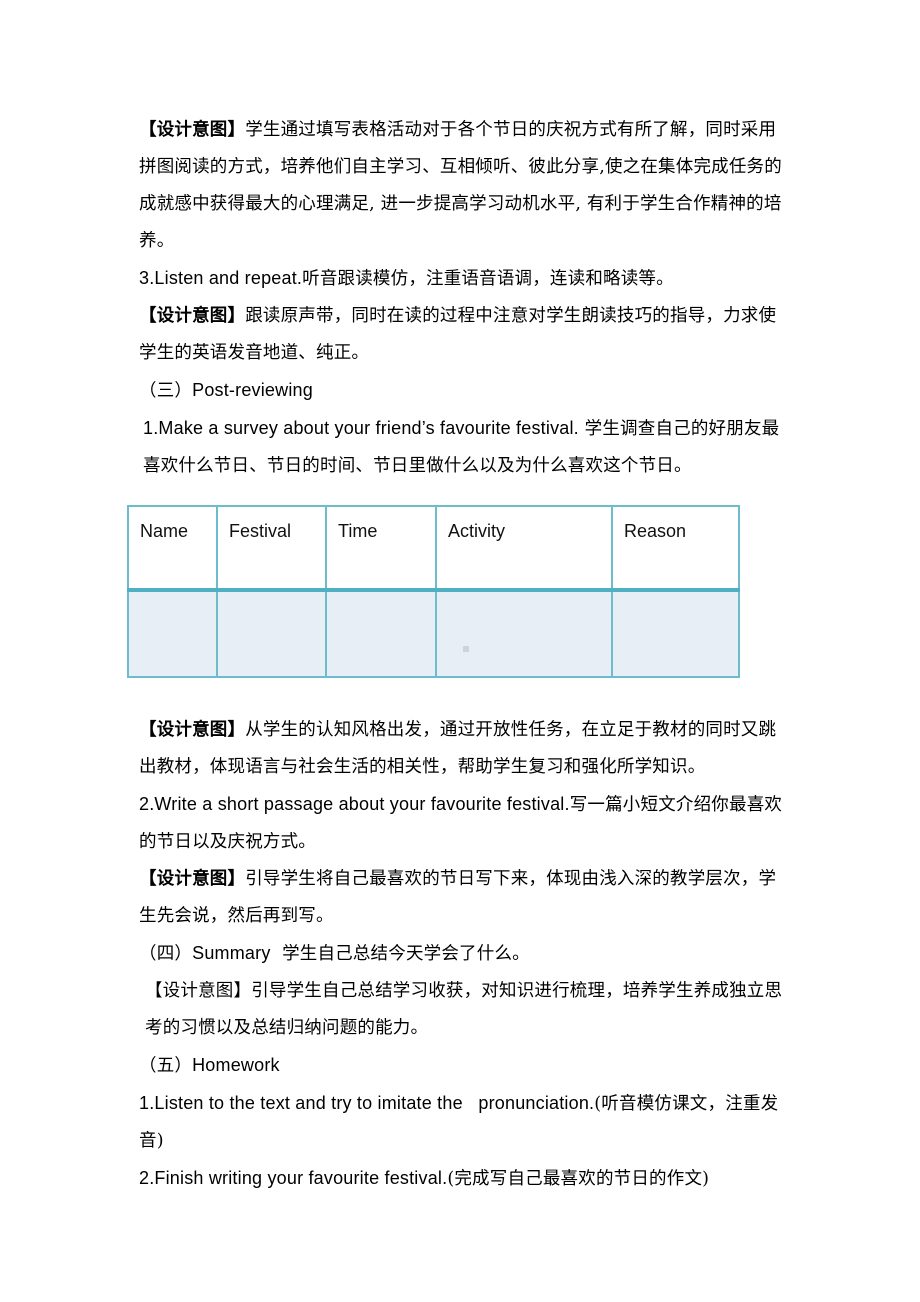 This screenshot has width=920, height=1302. What do you see at coordinates (172, 633) in the screenshot?
I see `cell-name` at bounding box center [172, 633].